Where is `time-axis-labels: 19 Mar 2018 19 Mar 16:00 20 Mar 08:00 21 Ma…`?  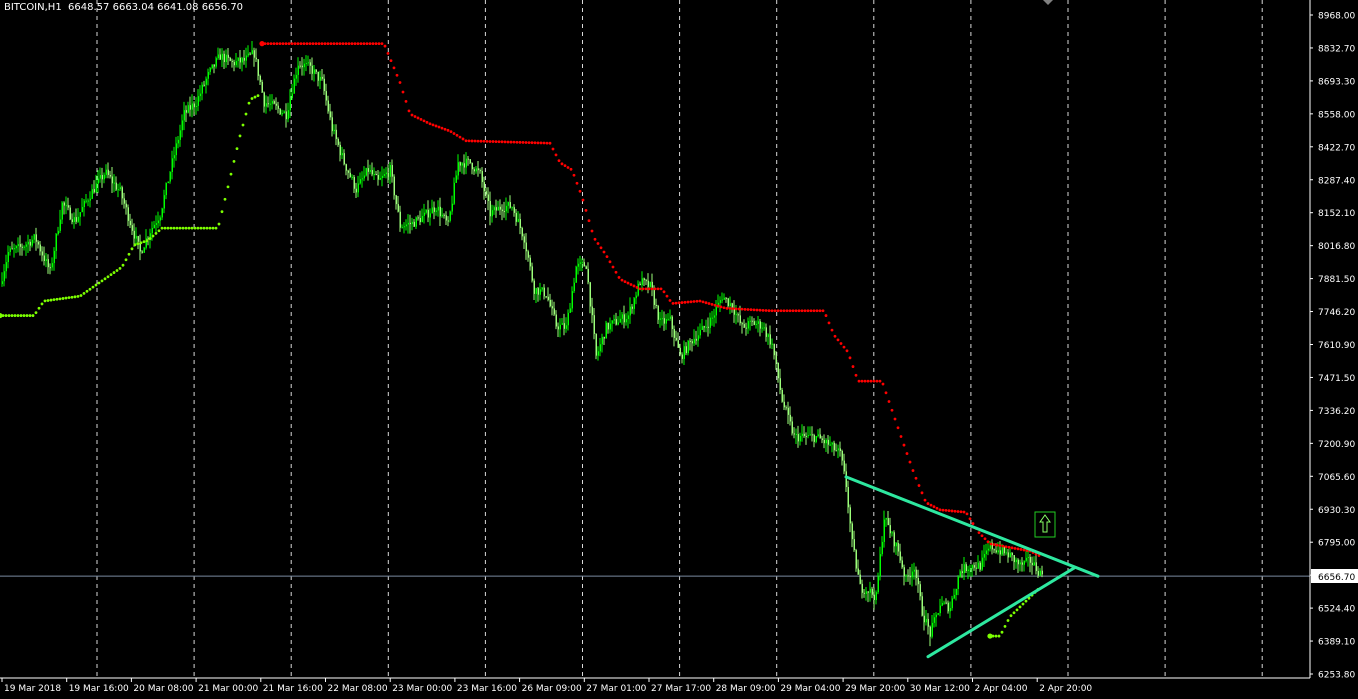 time-axis-labels: 19 Mar 2018 19 Mar 16:00 20 Mar 08:00 21 Ma… is located at coordinates (546, 686).